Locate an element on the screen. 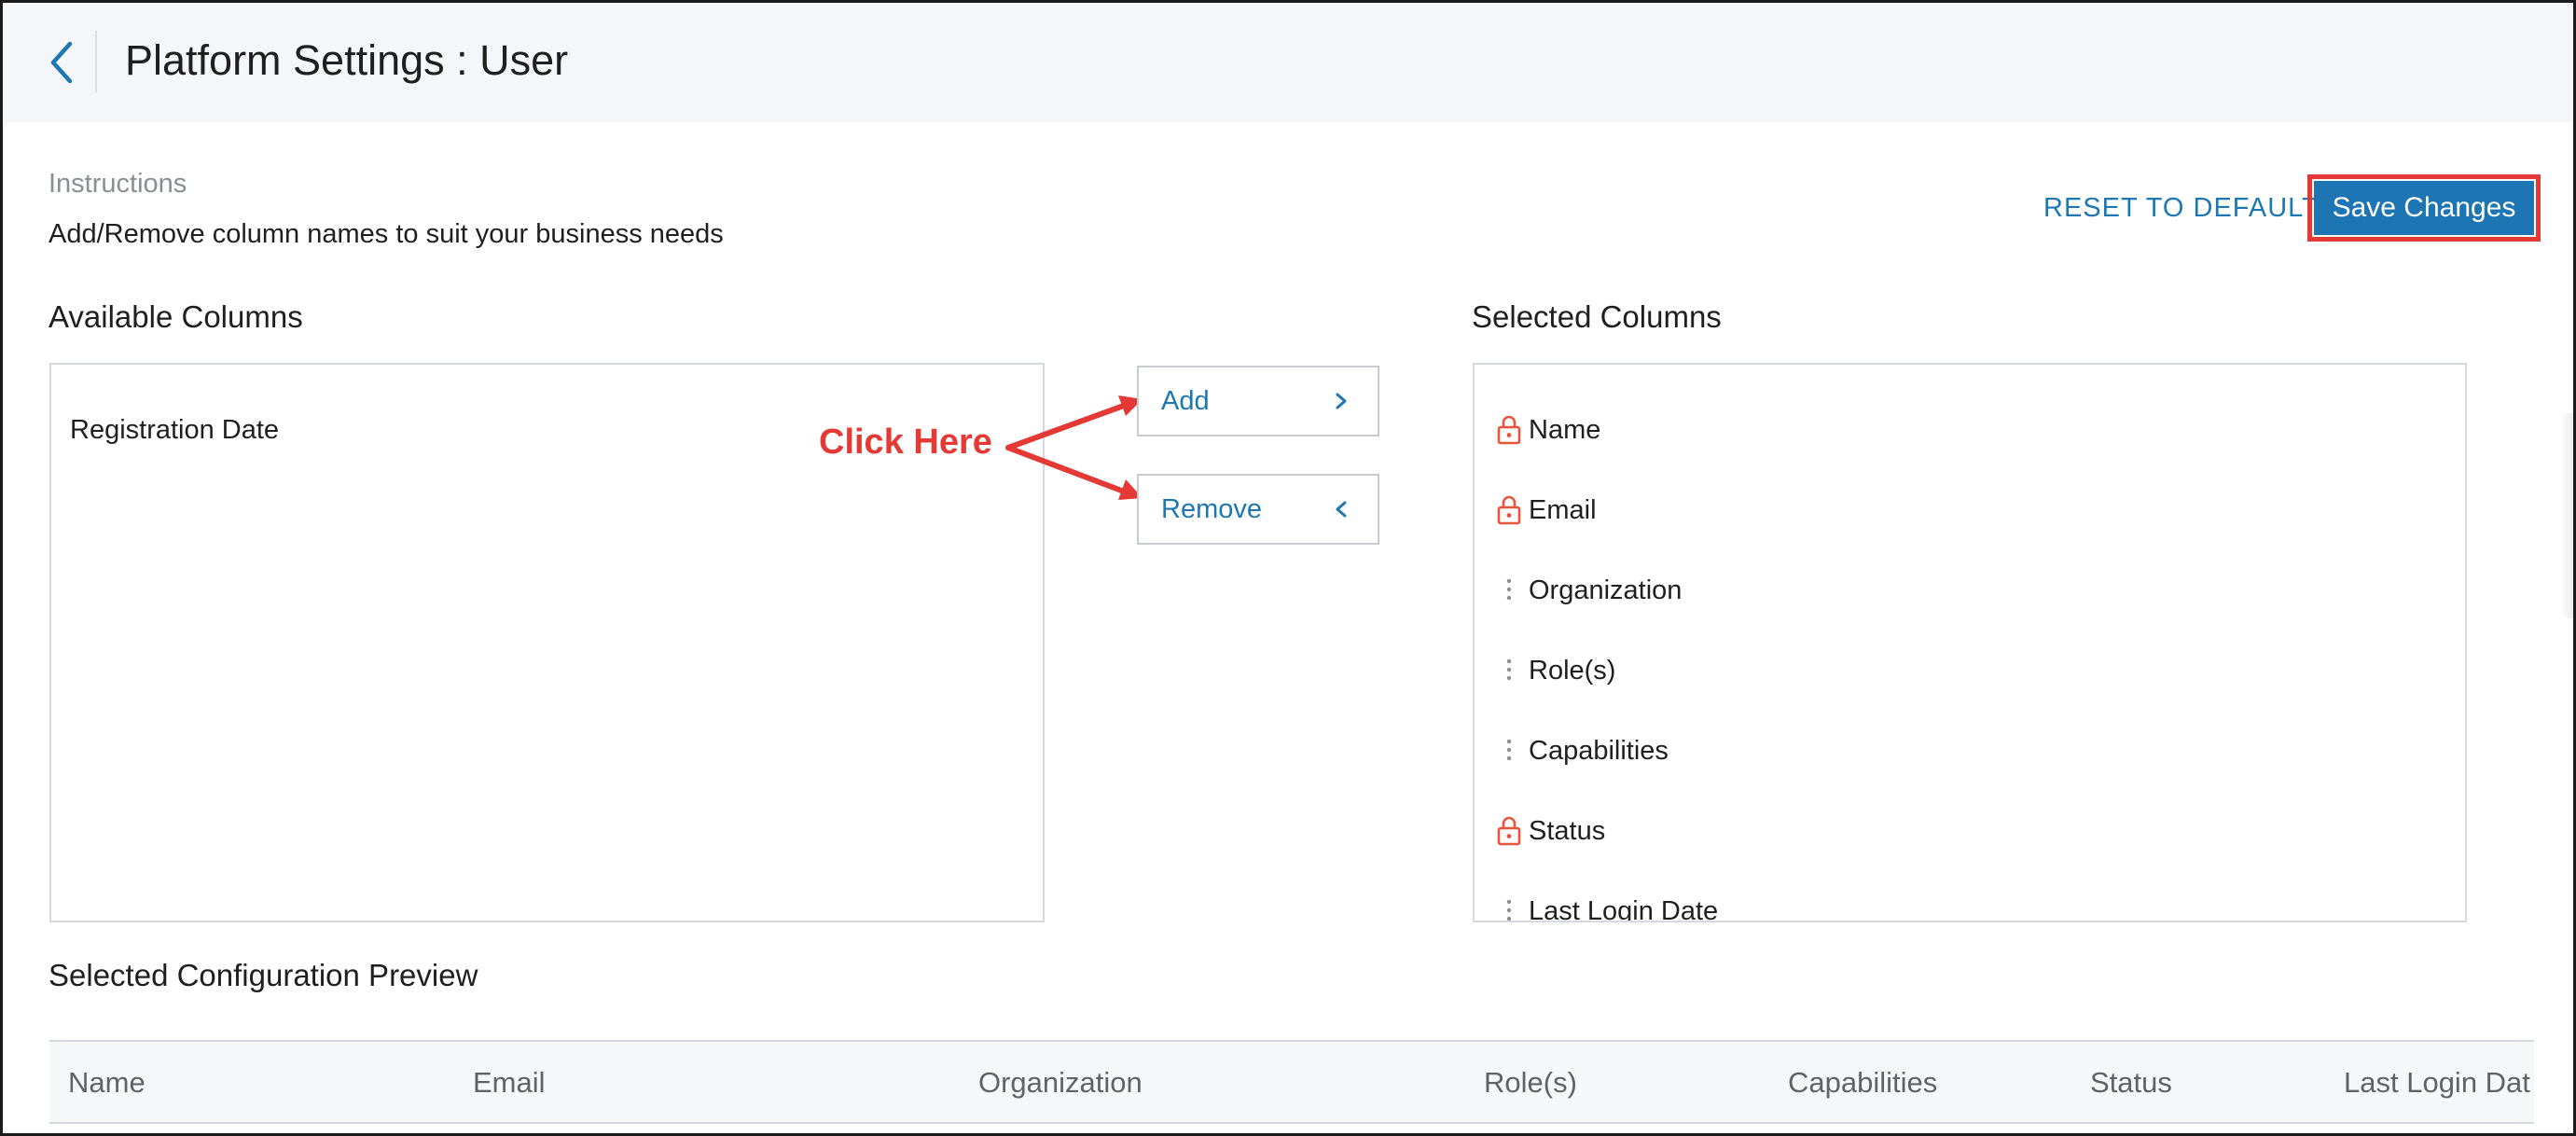  selected-column-item: Name is located at coordinates (1547, 430).